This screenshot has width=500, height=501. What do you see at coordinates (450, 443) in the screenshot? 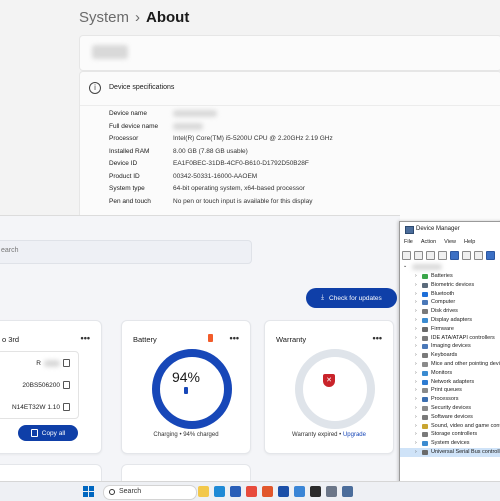
I see `device-category: › System devices` at bounding box center [450, 443].